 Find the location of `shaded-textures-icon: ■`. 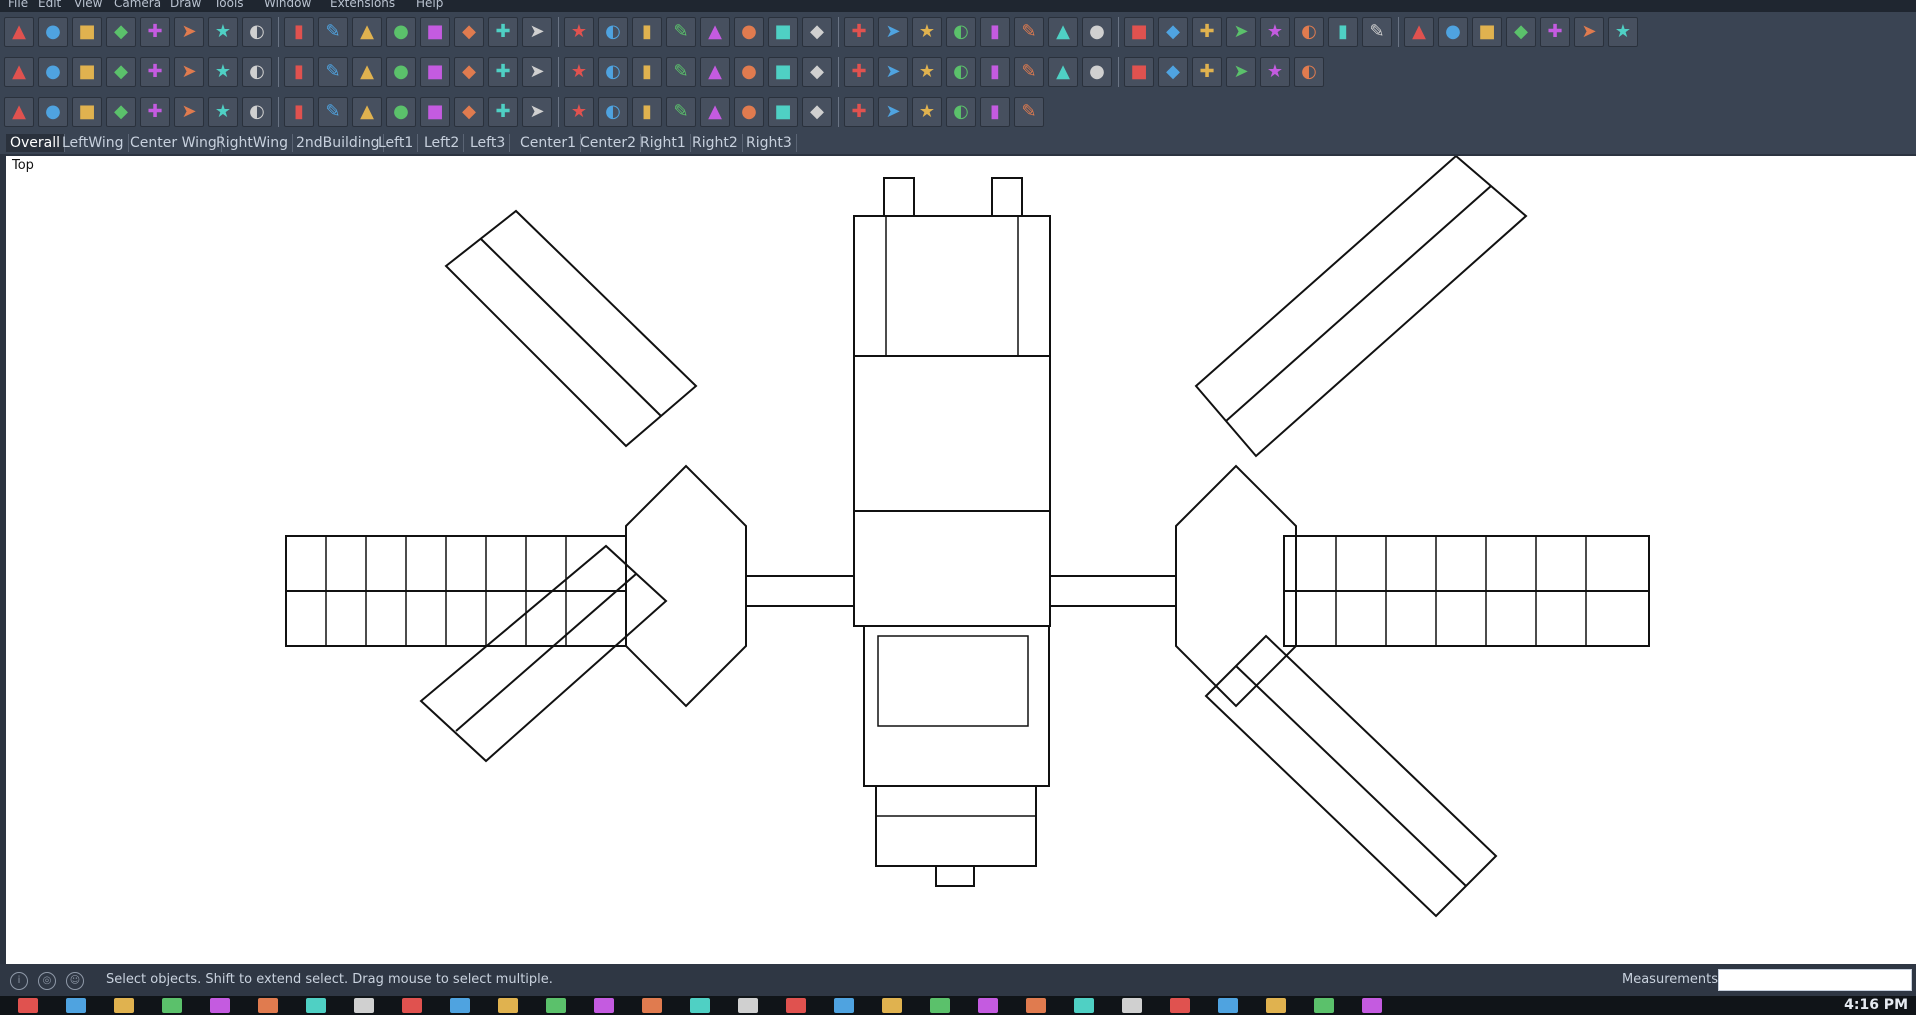

shaded-textures-icon: ■ is located at coordinates (1139, 32).